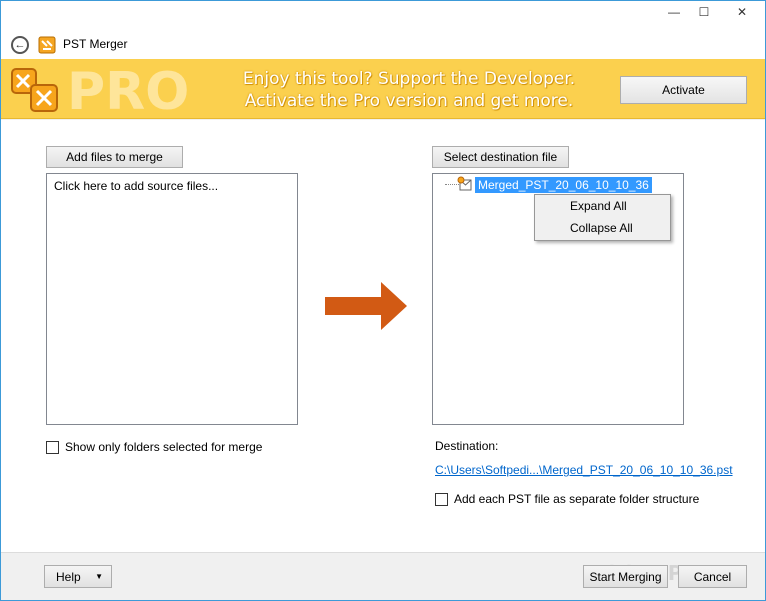  Describe the element at coordinates (598, 206) in the screenshot. I see `expand-all-menu-item: Expand All` at that location.